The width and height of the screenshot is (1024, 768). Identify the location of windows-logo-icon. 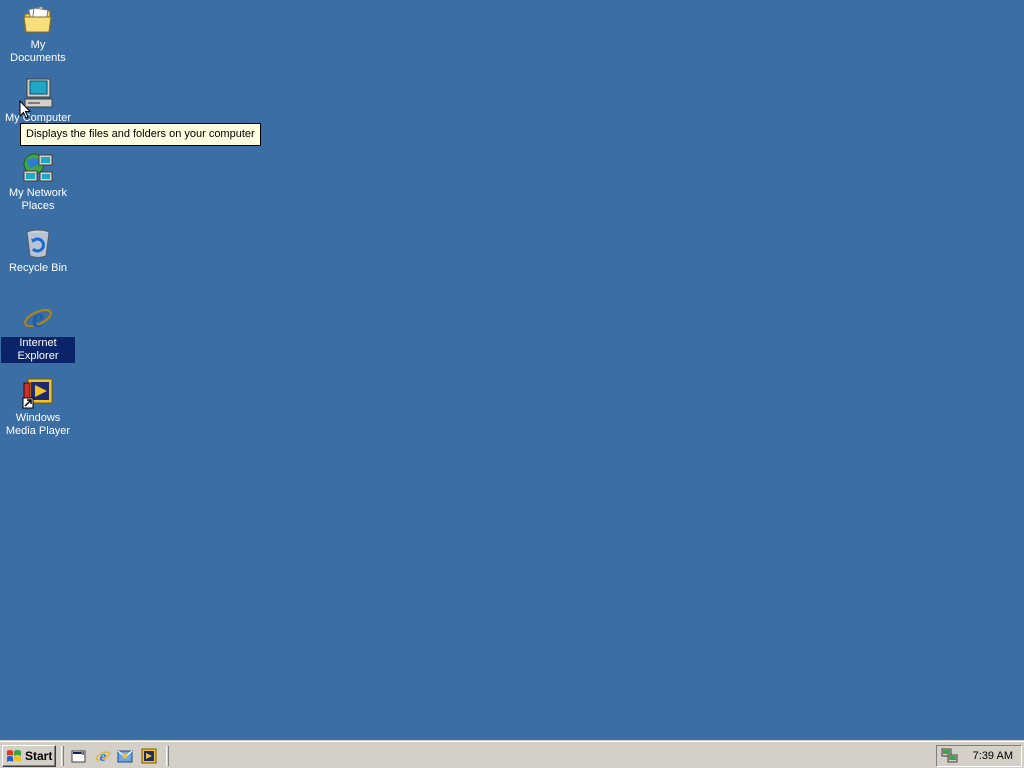
(14, 756).